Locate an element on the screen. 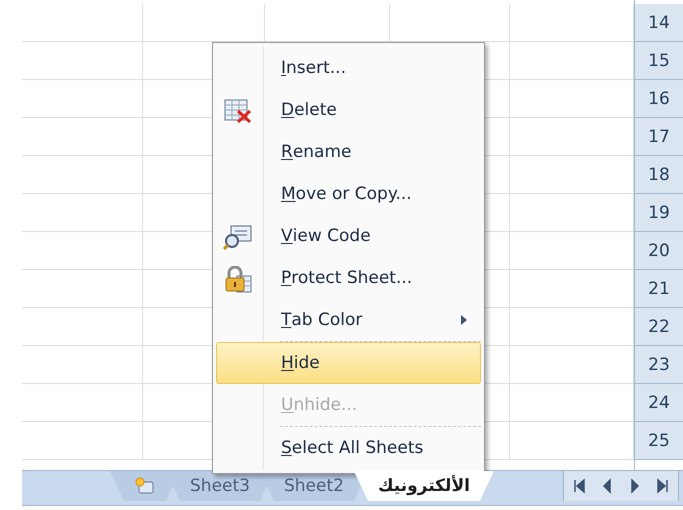 The height and width of the screenshot is (510, 683). menu-item: View Code is located at coordinates (348, 236).